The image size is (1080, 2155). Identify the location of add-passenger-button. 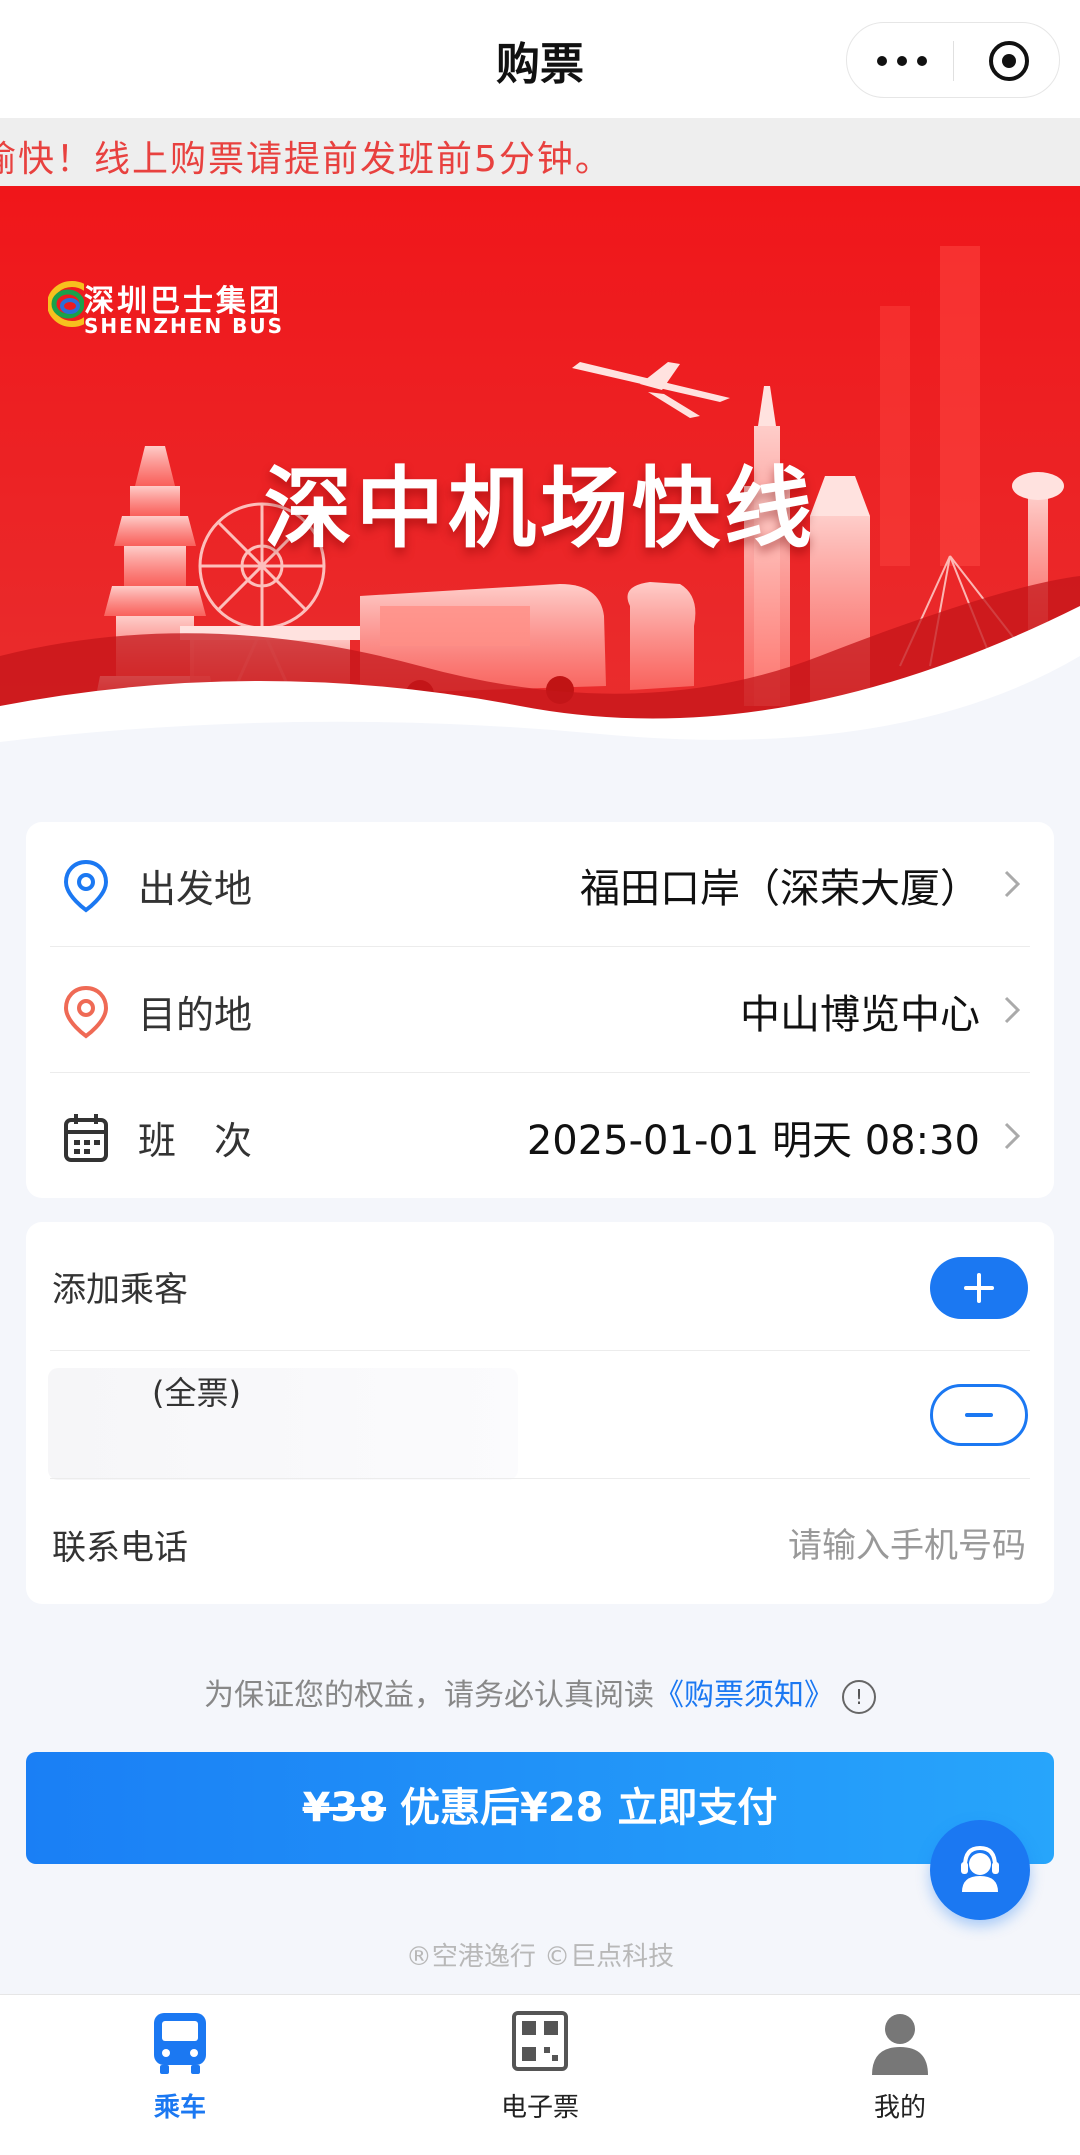
(979, 1288).